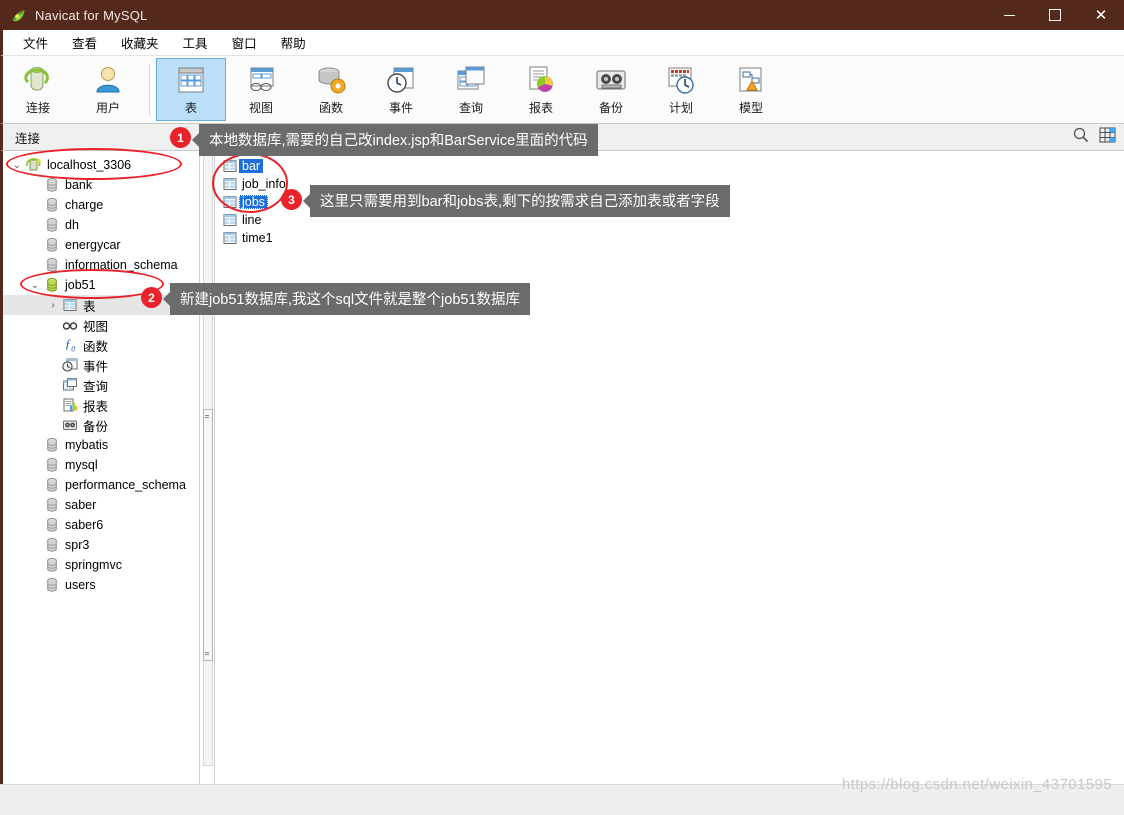 The height and width of the screenshot is (815, 1124). What do you see at coordinates (246, 202) in the screenshot?
I see `table-list-item-jobs: jobs` at bounding box center [246, 202].